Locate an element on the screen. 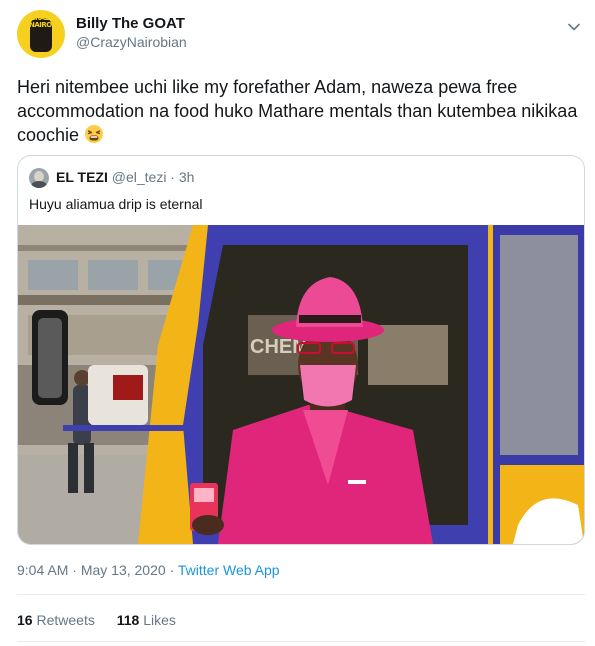 The height and width of the screenshot is (646, 595). chevron-down-icon is located at coordinates (574, 27).